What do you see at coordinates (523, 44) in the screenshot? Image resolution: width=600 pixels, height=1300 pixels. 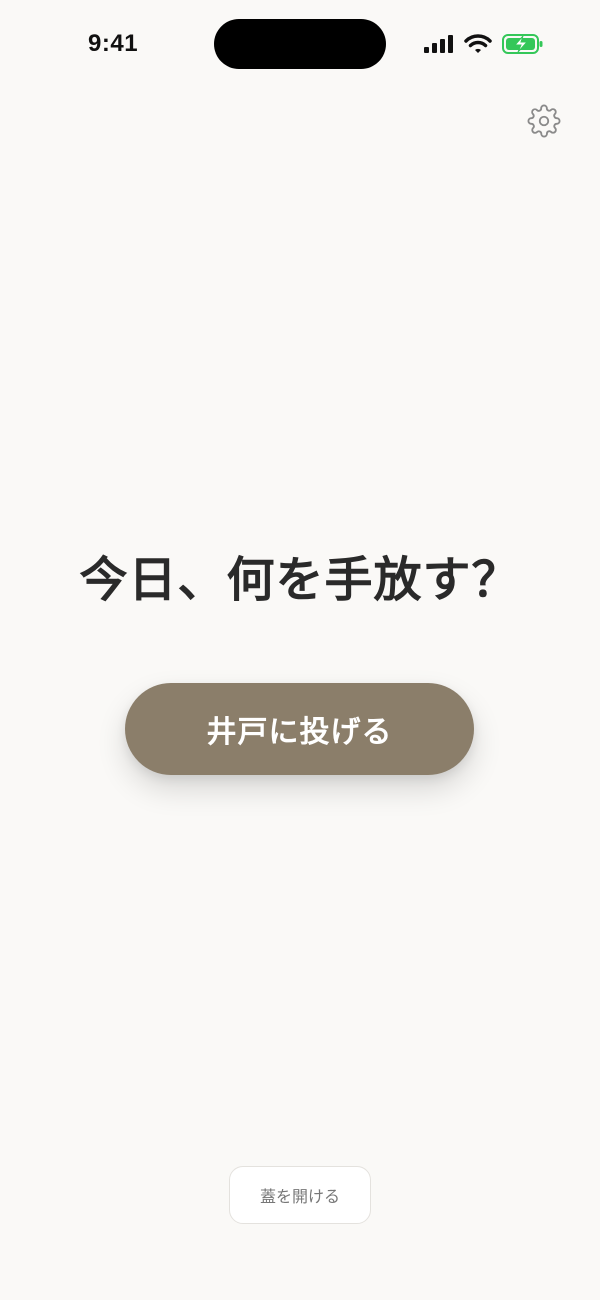 I see `battery-charging-icon` at bounding box center [523, 44].